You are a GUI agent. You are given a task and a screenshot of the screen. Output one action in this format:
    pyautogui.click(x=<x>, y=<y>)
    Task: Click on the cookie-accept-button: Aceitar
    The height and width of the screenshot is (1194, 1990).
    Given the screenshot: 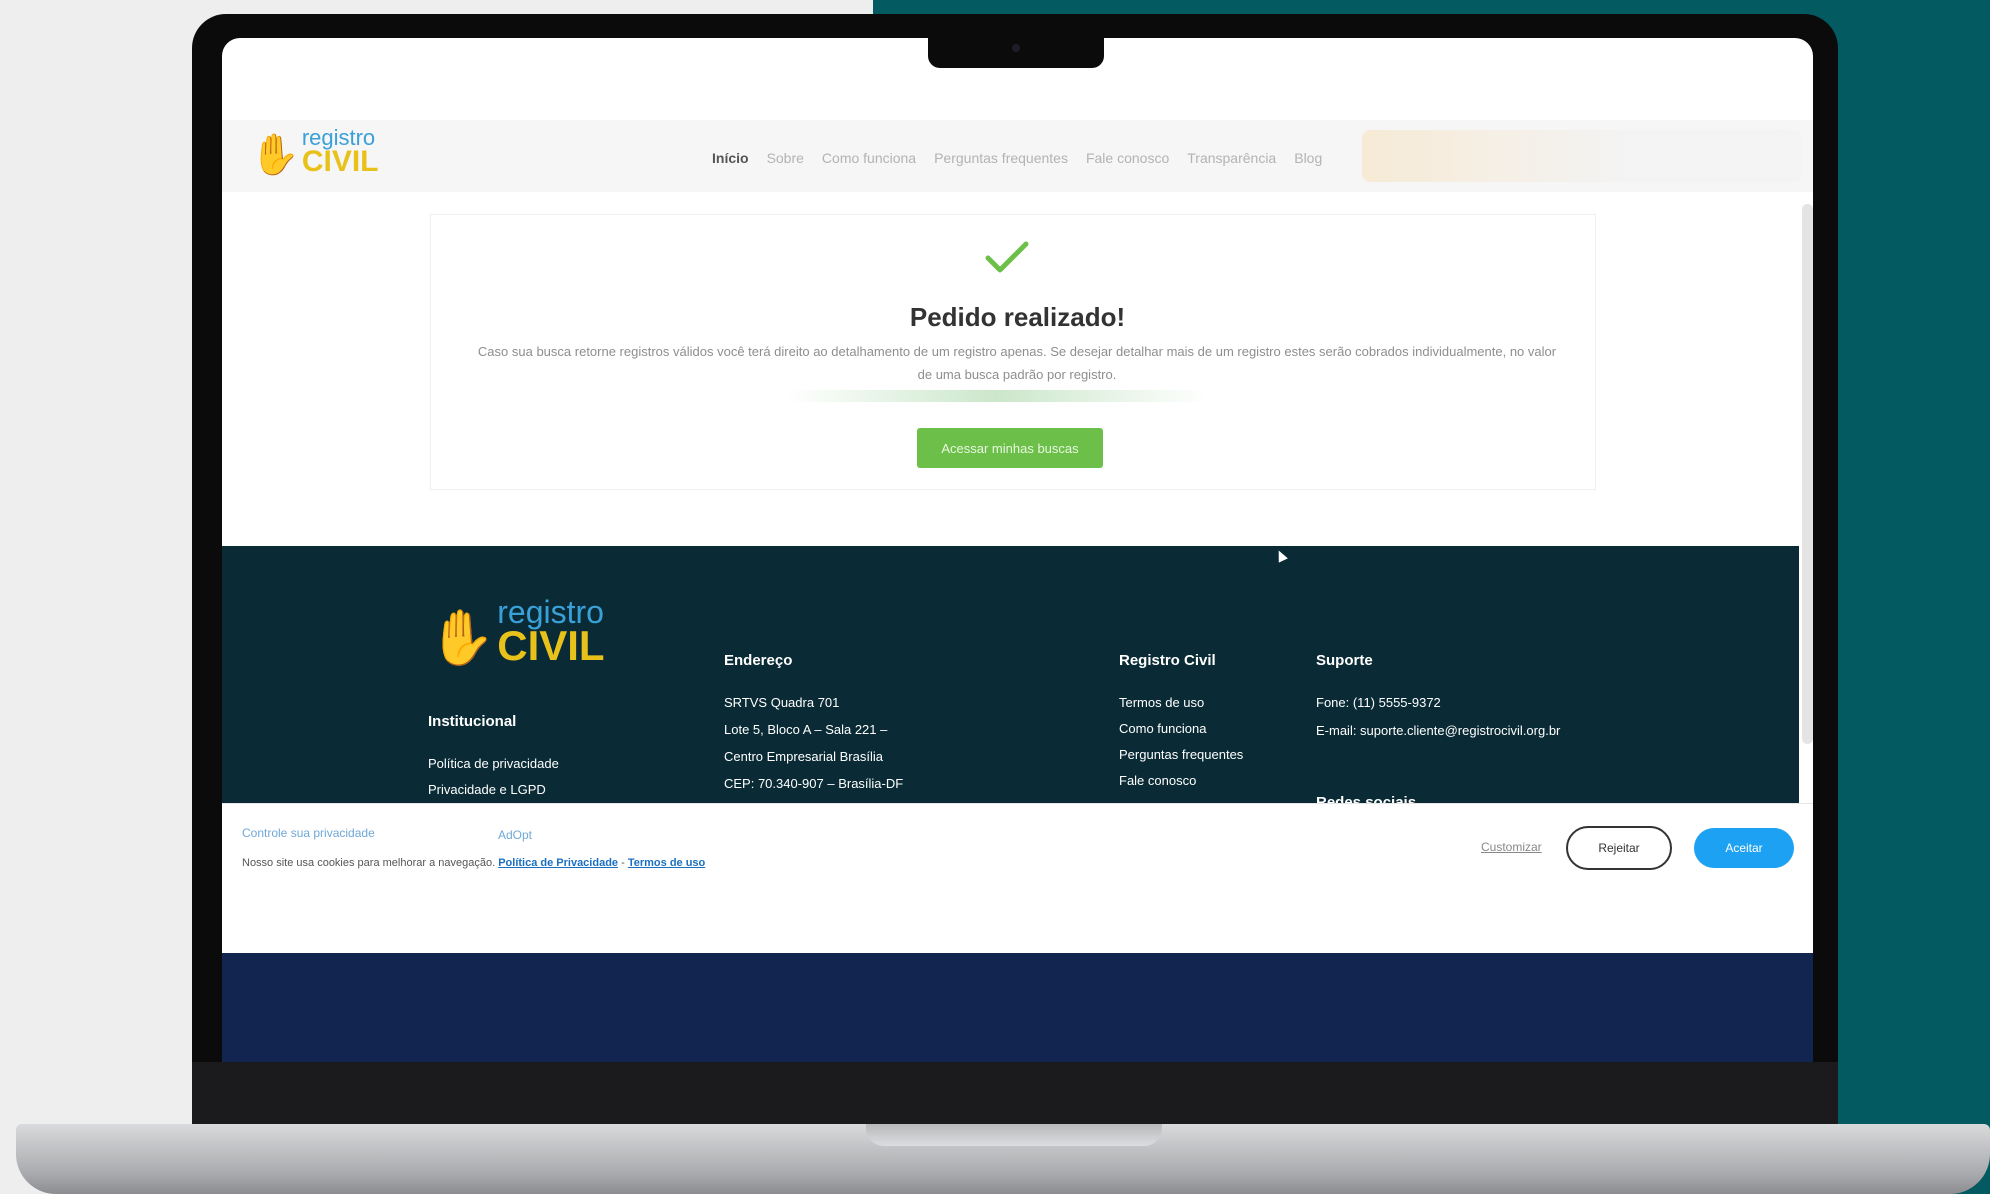 What is the action you would take?
    pyautogui.click(x=1744, y=848)
    